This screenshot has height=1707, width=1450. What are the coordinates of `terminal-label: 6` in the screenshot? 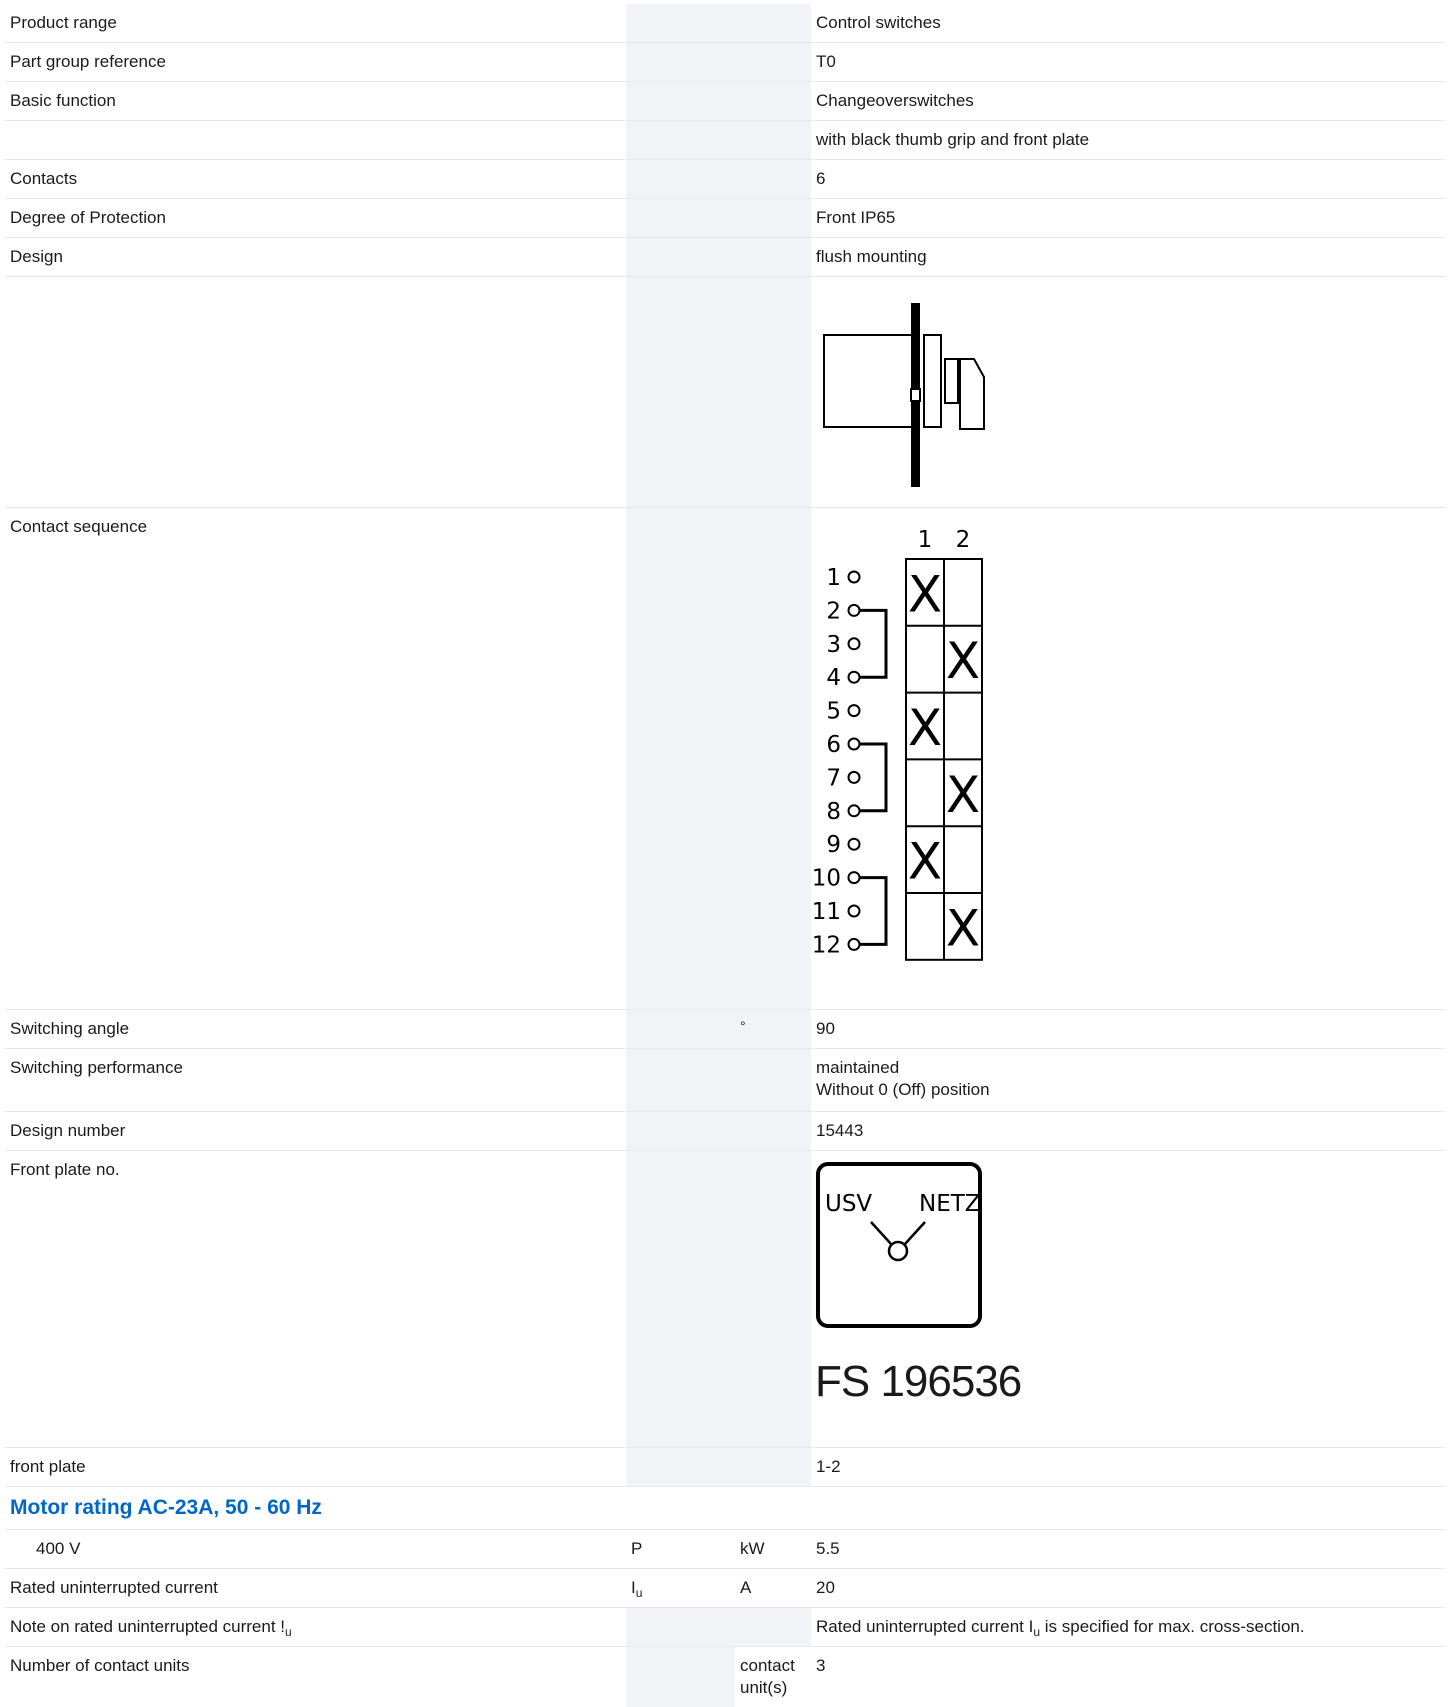 It's located at (833, 745).